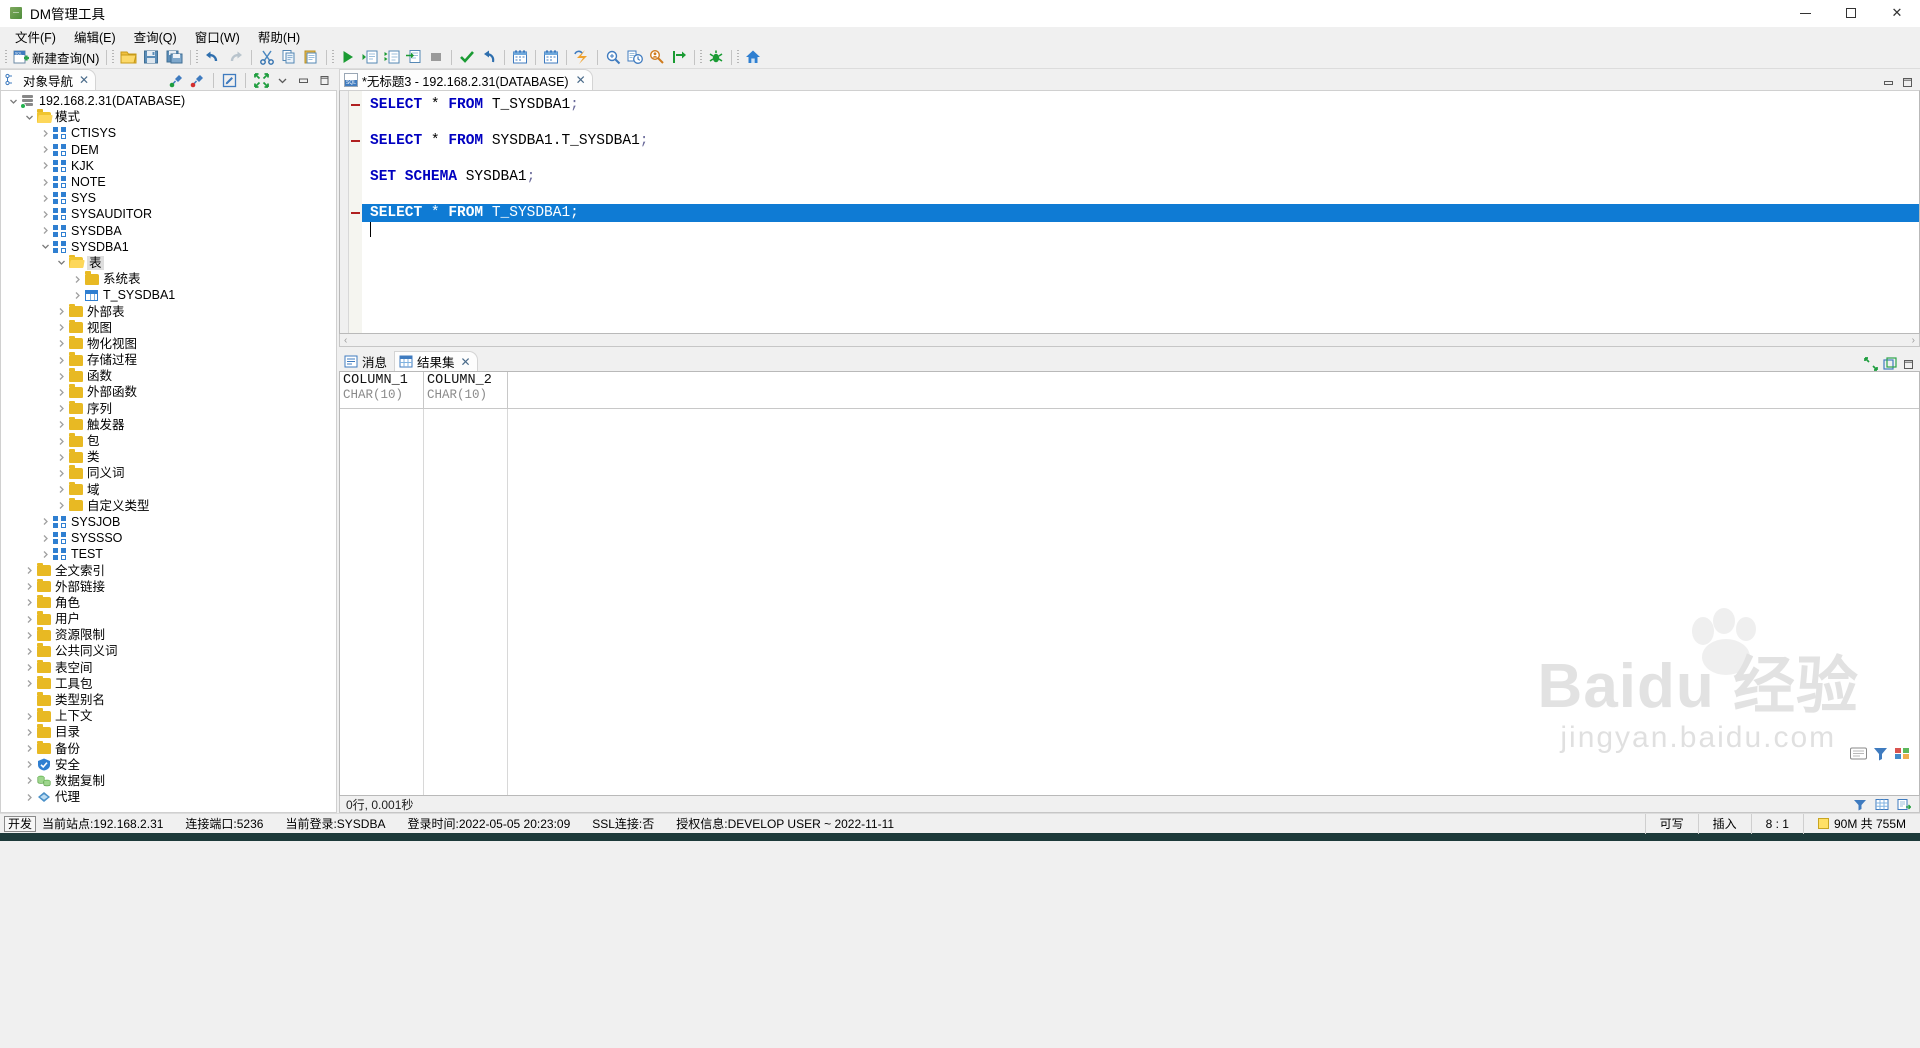 The width and height of the screenshot is (1920, 1048). Describe the element at coordinates (1904, 804) in the screenshot. I see `export-grid-icon` at that location.